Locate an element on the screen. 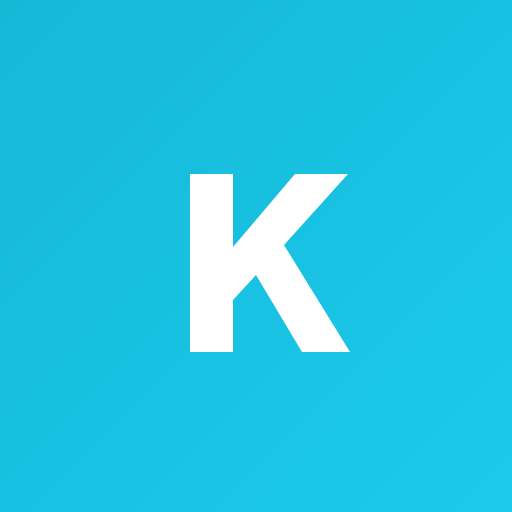 The height and width of the screenshot is (512, 512). letter-k-shape is located at coordinates (270, 263).